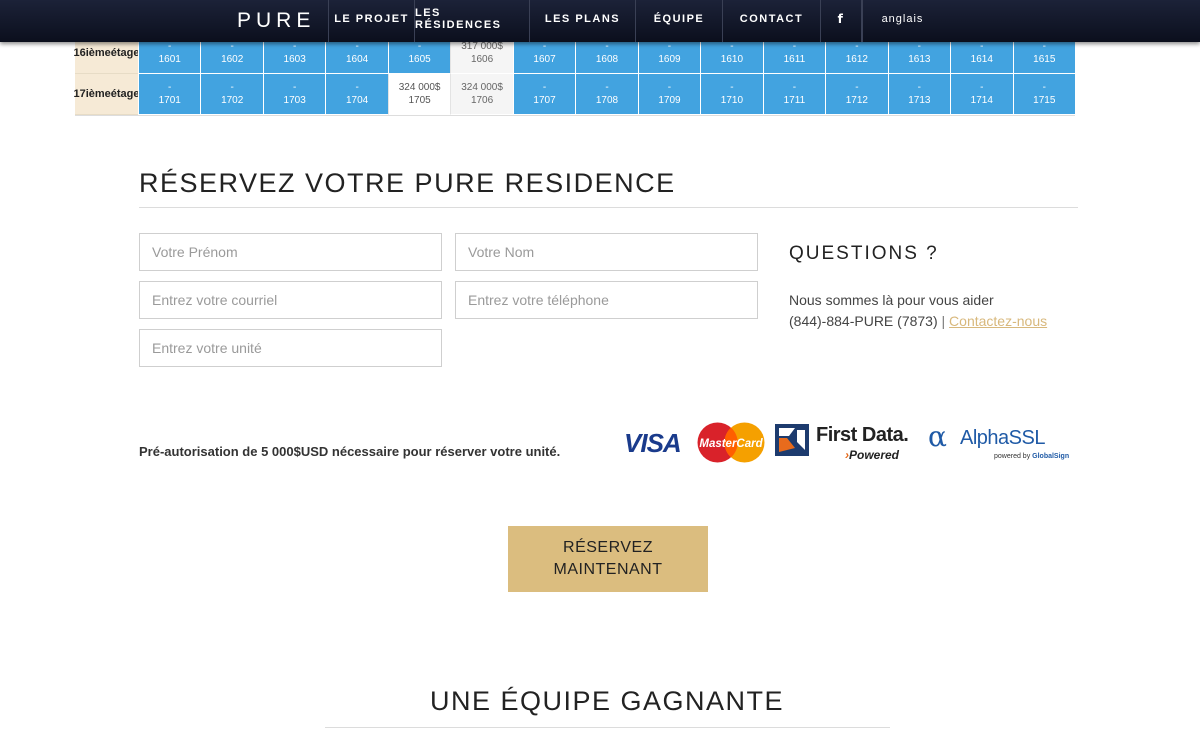  Describe the element at coordinates (582, 21) in the screenshot. I see `nav-item-les-plans: LES PLANS` at that location.